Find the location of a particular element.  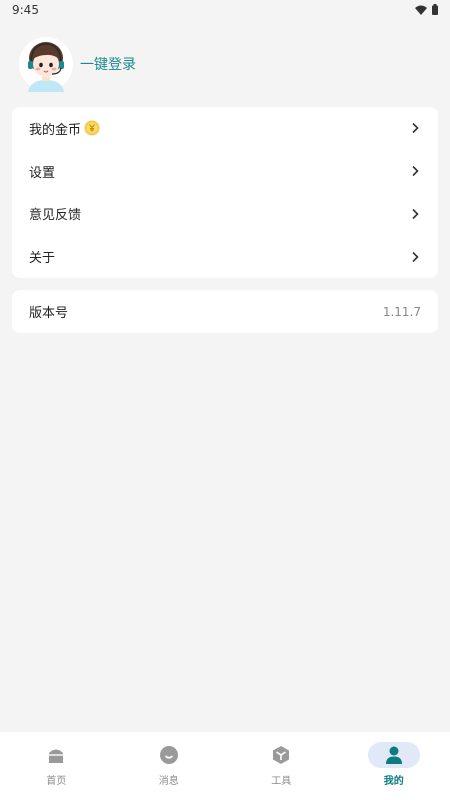

nav-item-mine: 我的 is located at coordinates (394, 766).